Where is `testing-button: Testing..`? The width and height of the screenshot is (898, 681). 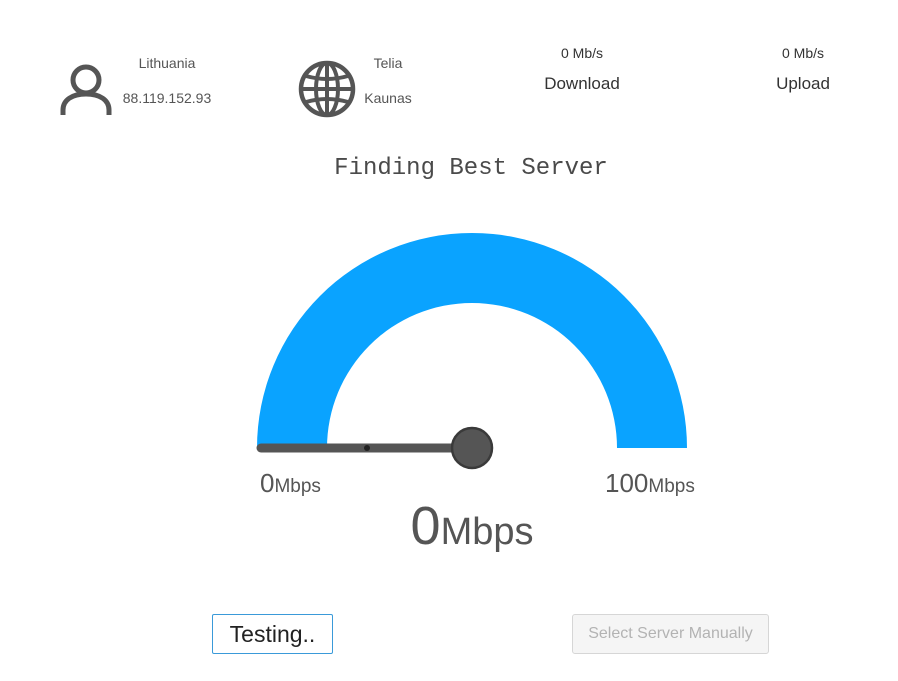 testing-button: Testing.. is located at coordinates (272, 634).